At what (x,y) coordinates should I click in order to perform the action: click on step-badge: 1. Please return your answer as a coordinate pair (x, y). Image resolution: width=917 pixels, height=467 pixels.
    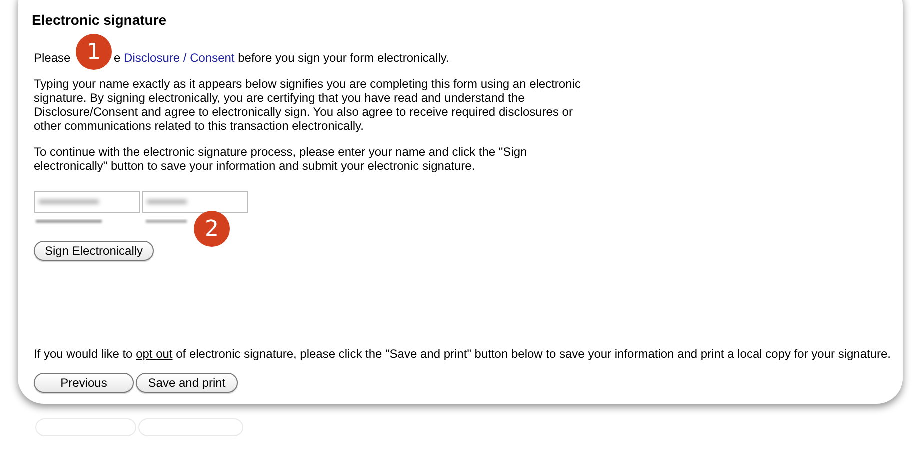
    Looking at the image, I should click on (94, 52).